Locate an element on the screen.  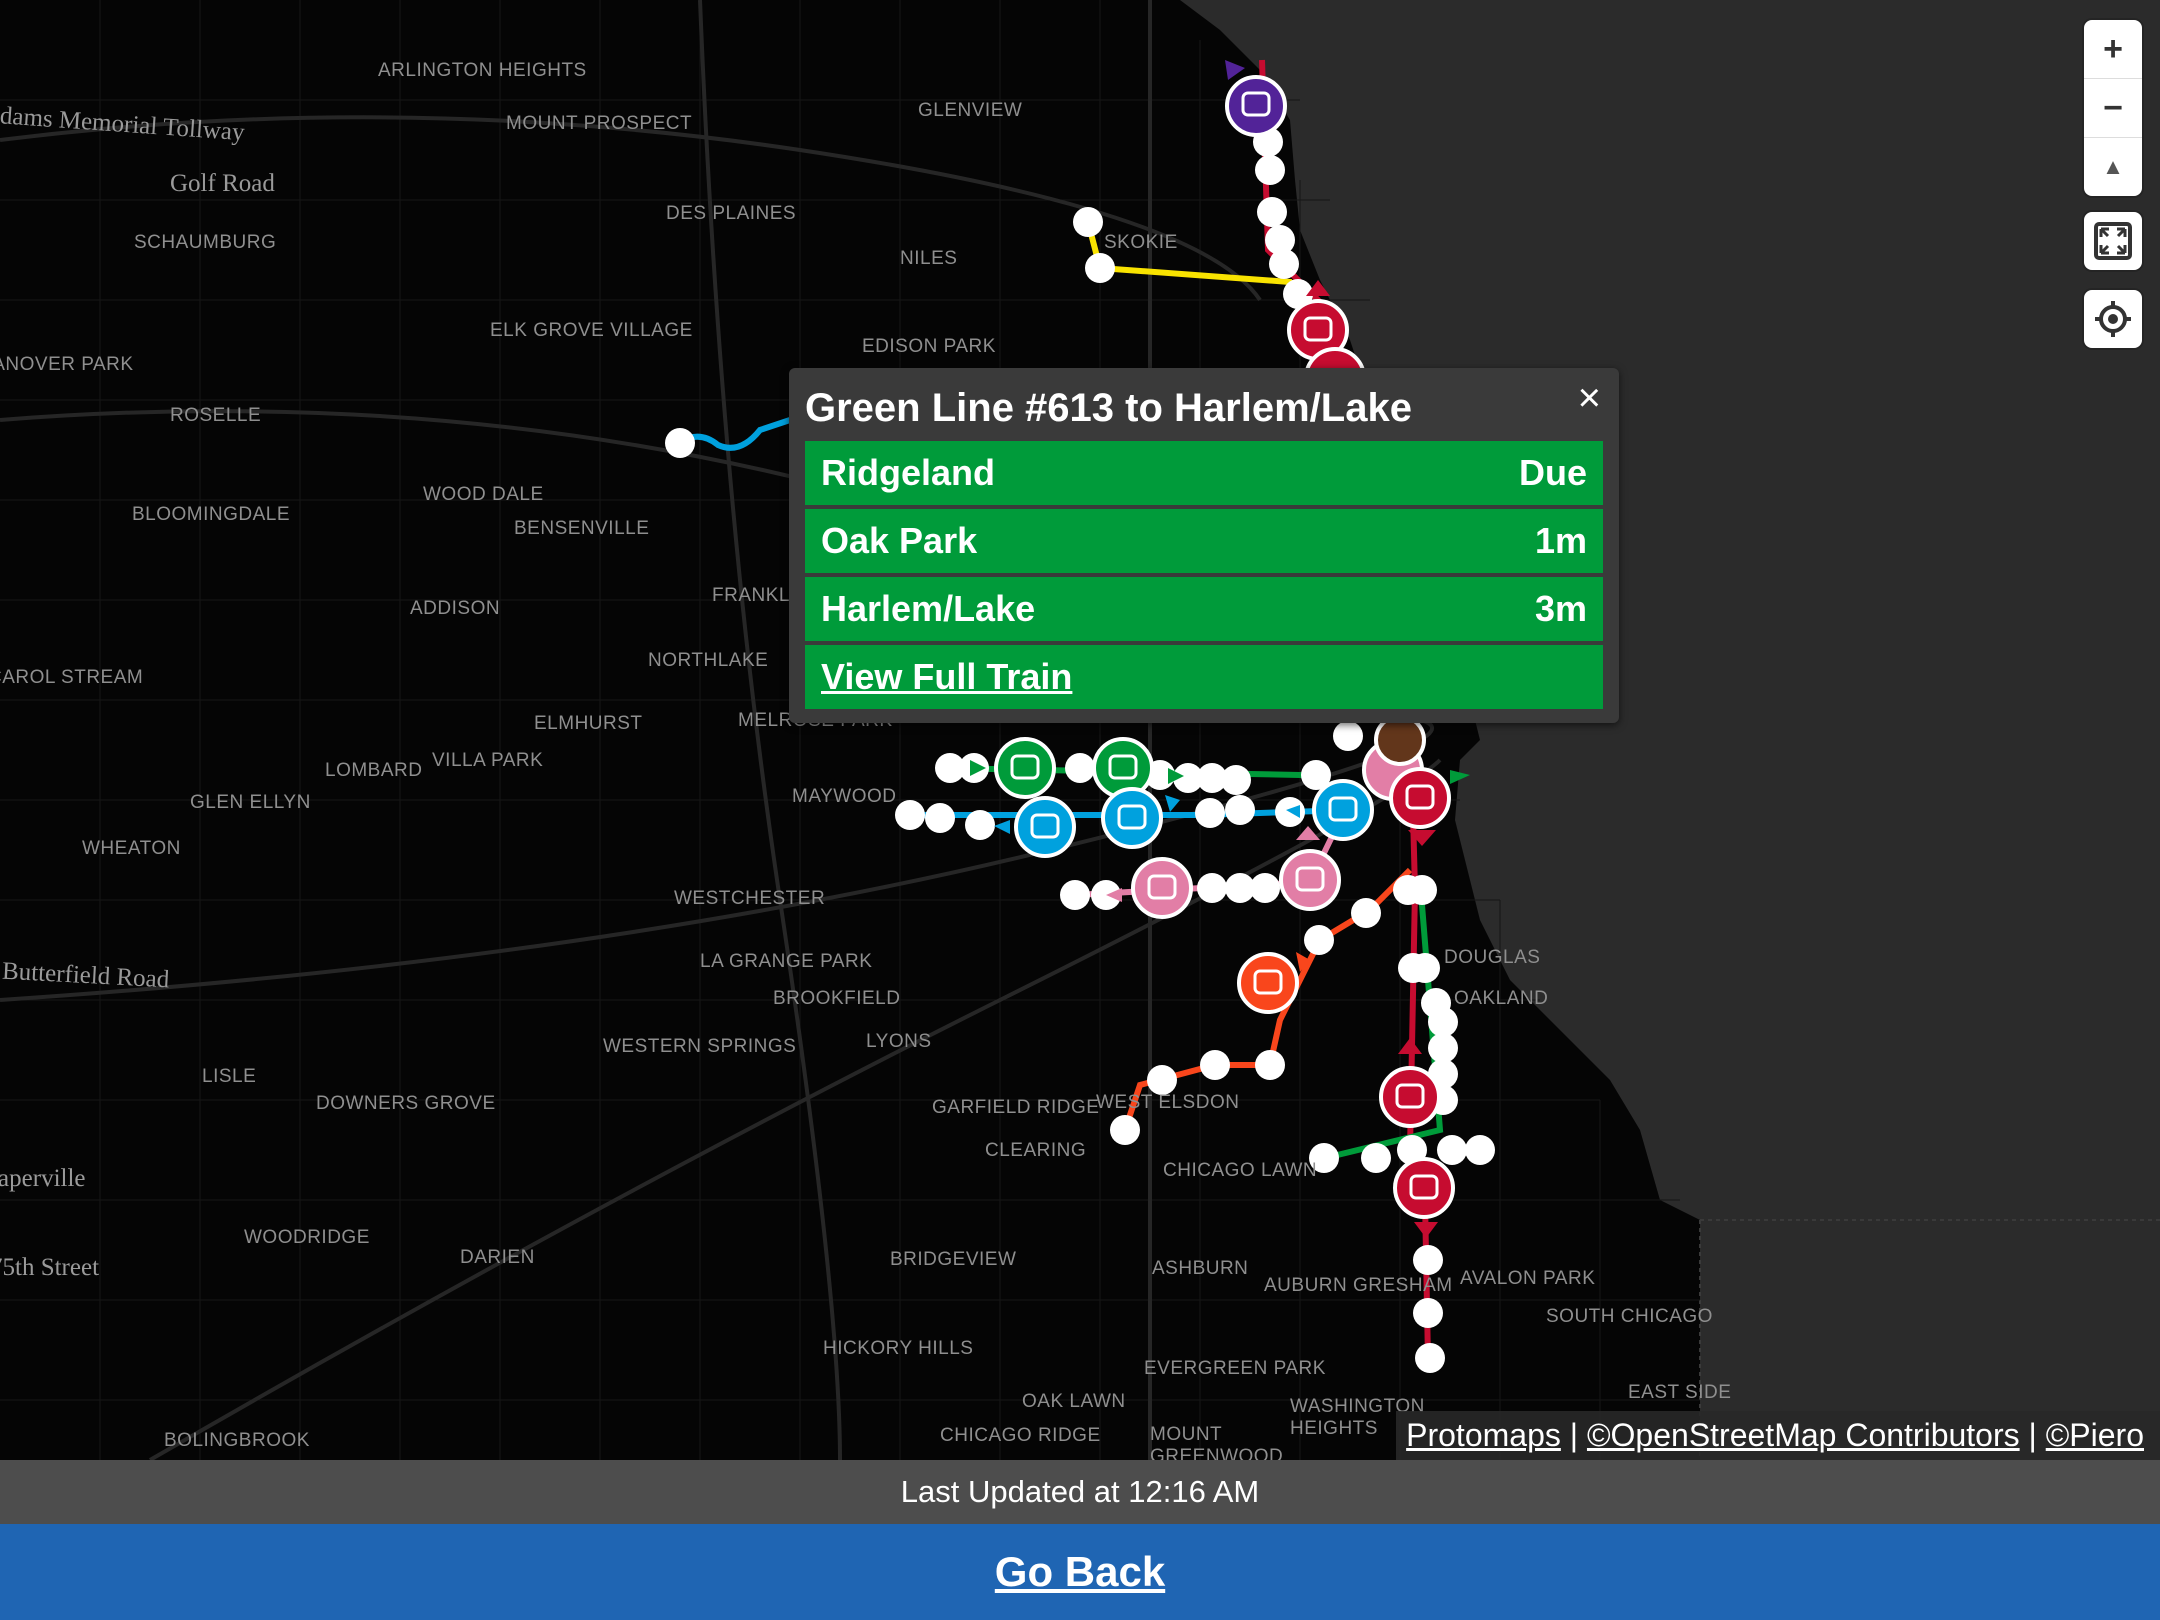
fullscreen-icon is located at coordinates (2113, 241).